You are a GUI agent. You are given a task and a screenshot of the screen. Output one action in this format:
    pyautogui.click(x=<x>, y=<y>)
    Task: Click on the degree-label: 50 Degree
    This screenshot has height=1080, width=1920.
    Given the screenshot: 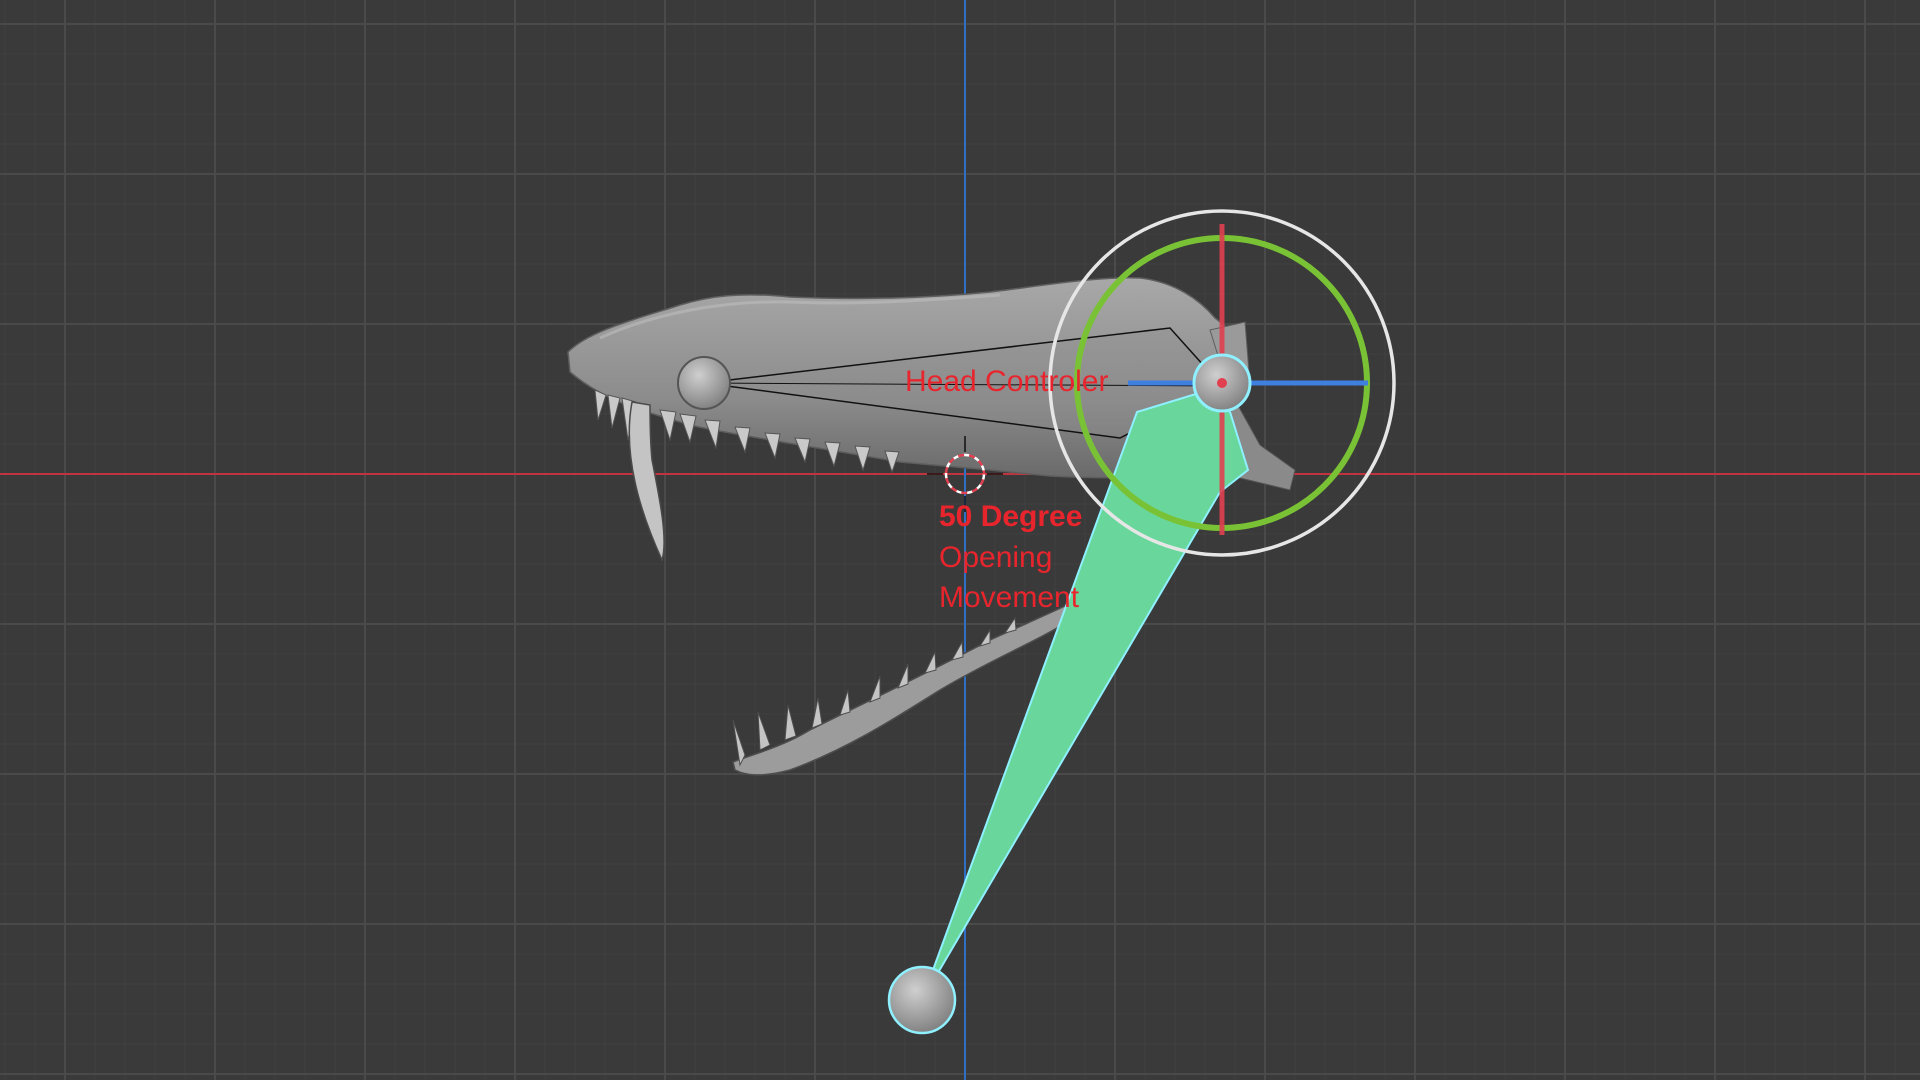 What is the action you would take?
    pyautogui.click(x=1011, y=516)
    